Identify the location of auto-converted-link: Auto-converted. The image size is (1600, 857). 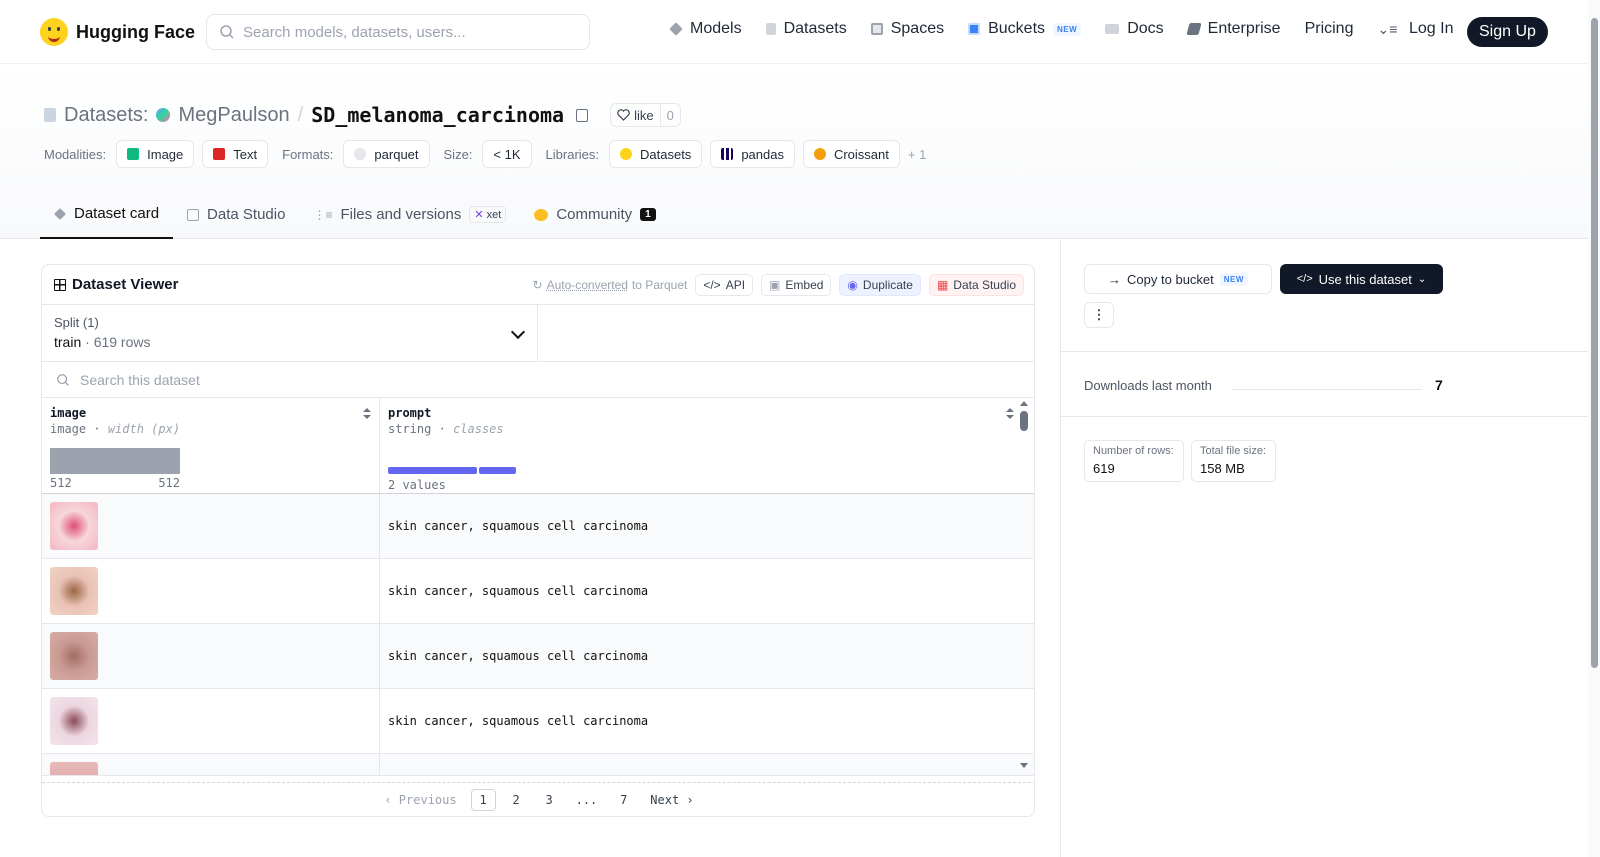
(587, 285).